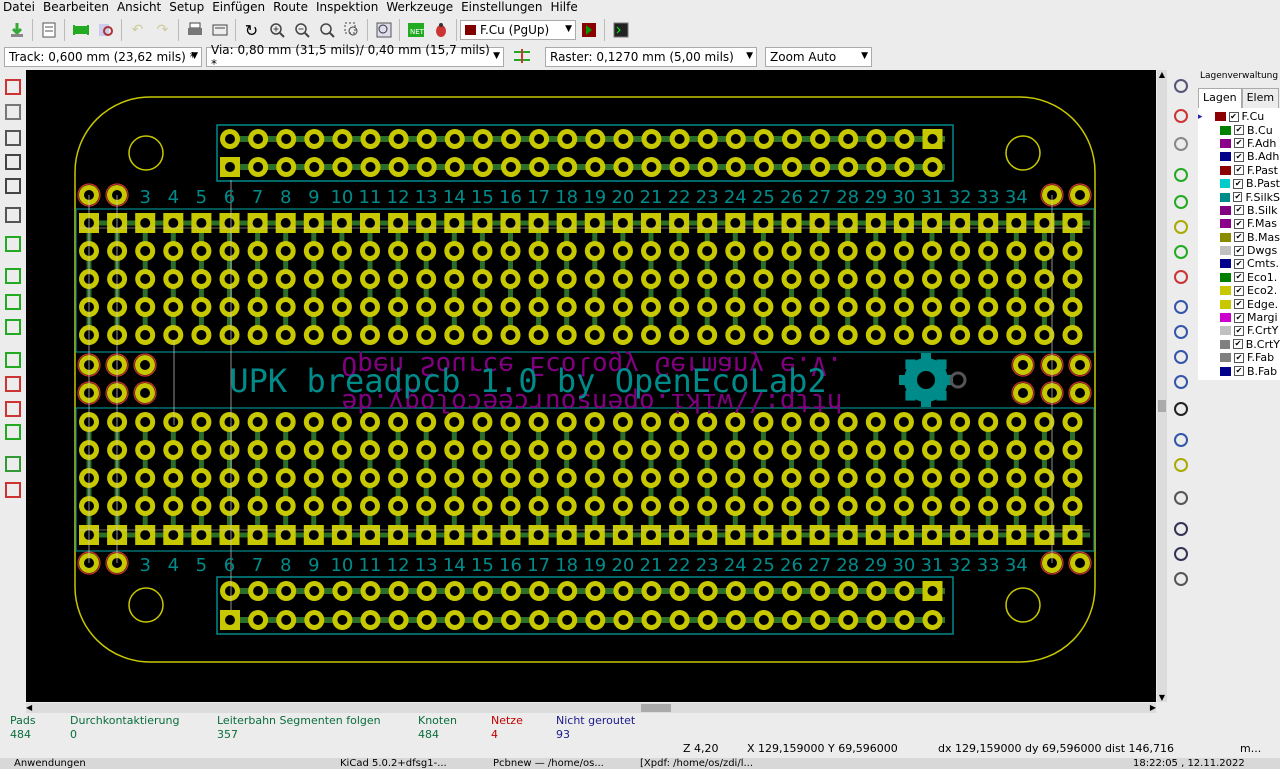 Image resolution: width=1280 pixels, height=769 pixels. Describe the element at coordinates (13, 360) in the screenshot. I see `ratsnest-icon` at that location.